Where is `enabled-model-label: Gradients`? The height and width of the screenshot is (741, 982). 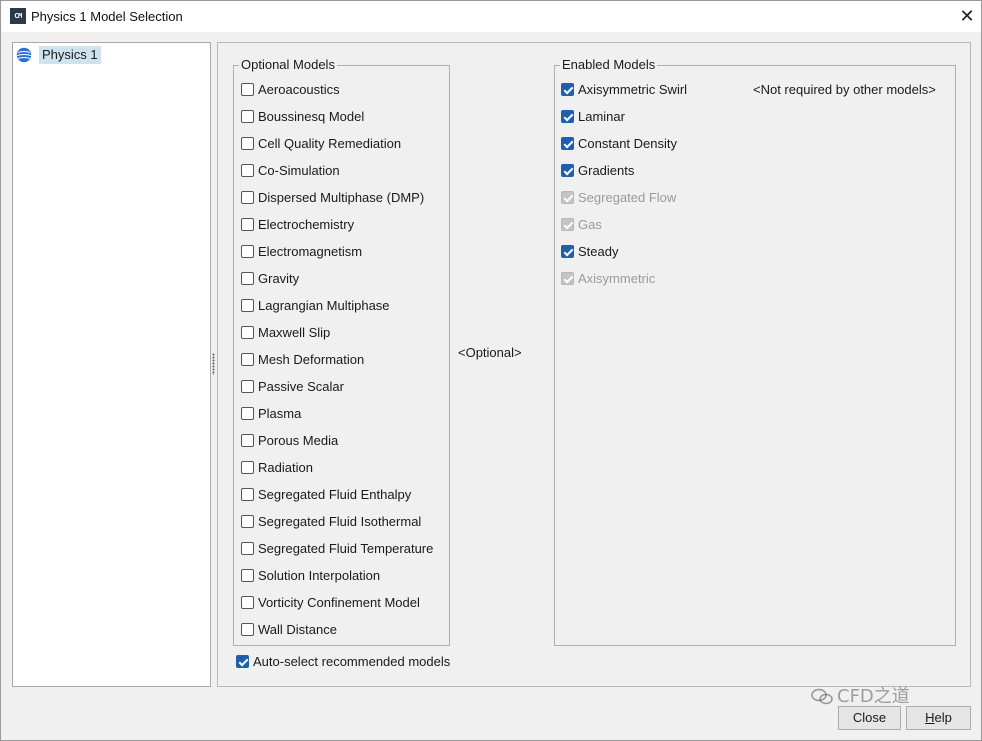
enabled-model-label: Gradients is located at coordinates (606, 170).